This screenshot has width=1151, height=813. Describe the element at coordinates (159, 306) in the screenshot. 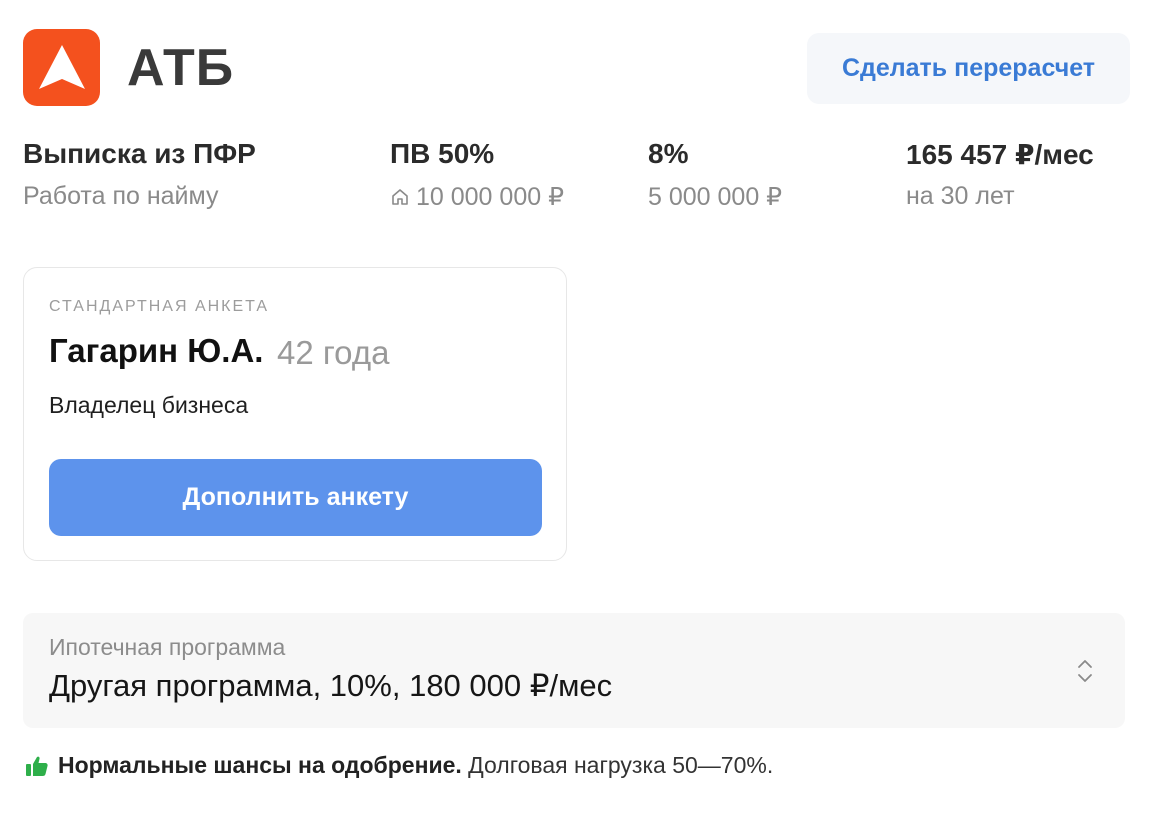

I see `card-caption: СТАНДАРТНАЯ АНКЕТА` at that location.